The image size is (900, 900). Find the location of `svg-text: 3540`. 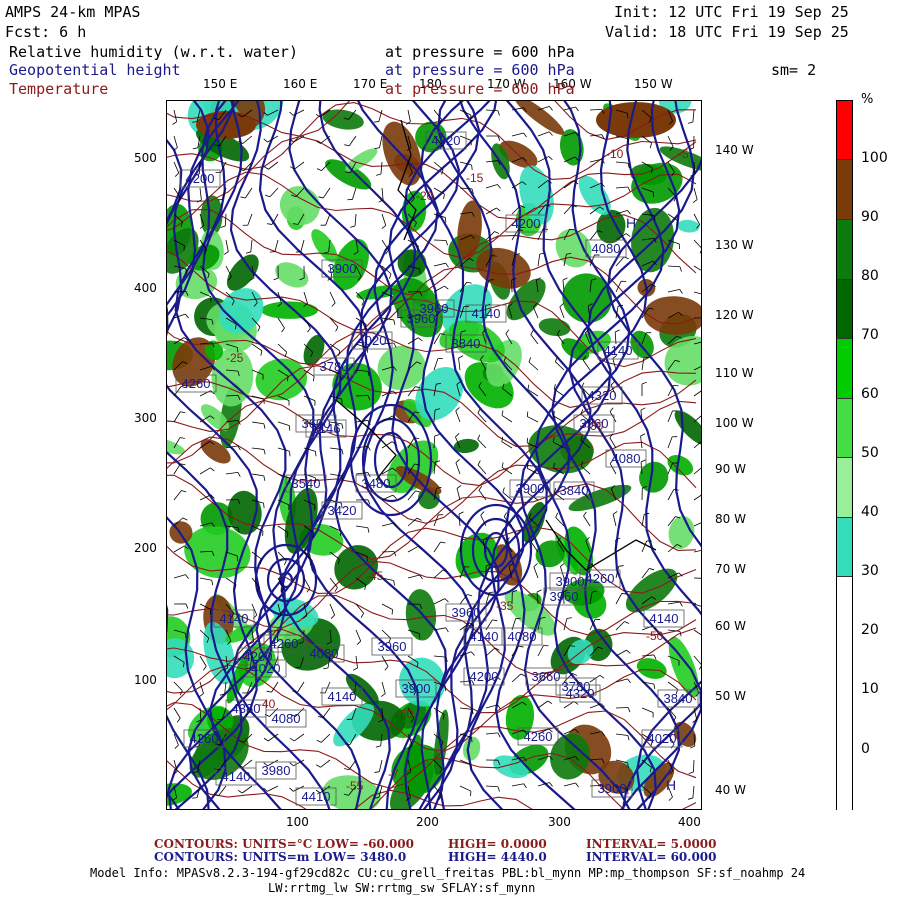

svg-text: 3540 is located at coordinates (306, 483).